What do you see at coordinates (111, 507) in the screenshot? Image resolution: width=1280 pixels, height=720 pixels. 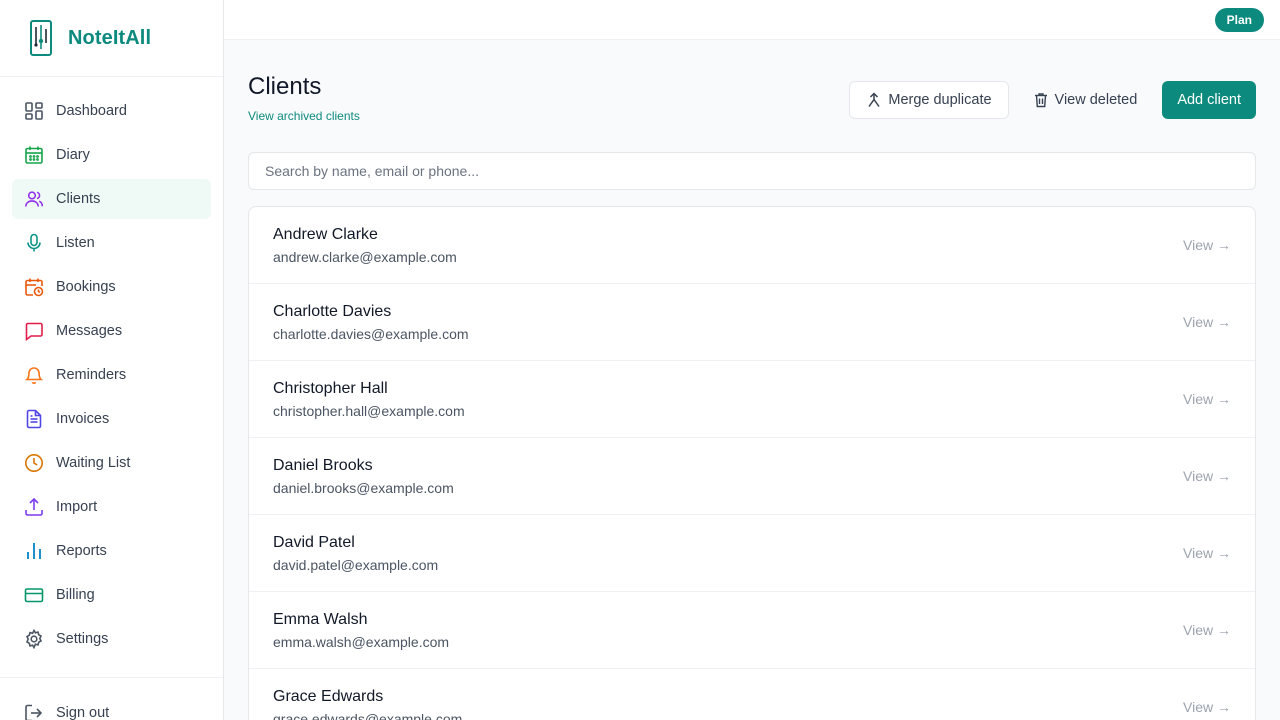 I see `sidebar-item-import: Import` at bounding box center [111, 507].